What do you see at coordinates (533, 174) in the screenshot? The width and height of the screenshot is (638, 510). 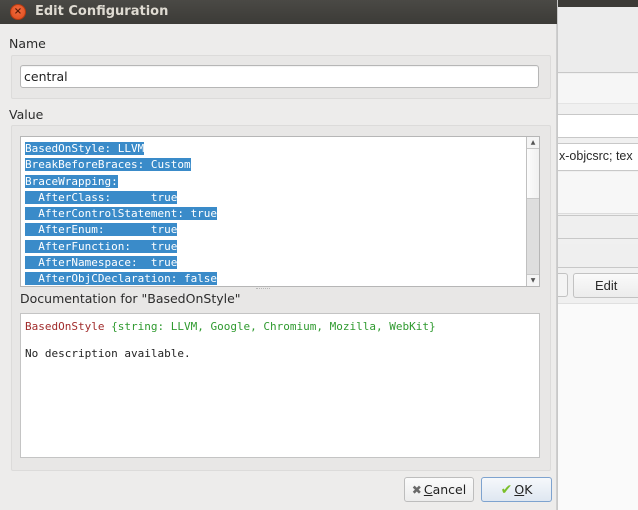 I see `scrollbar-thumb` at bounding box center [533, 174].